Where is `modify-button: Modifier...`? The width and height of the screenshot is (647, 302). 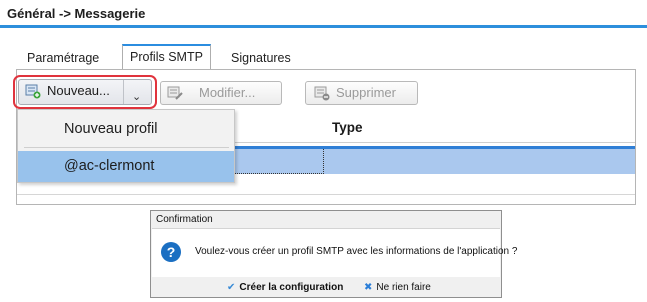
modify-button: Modifier... is located at coordinates (221, 93).